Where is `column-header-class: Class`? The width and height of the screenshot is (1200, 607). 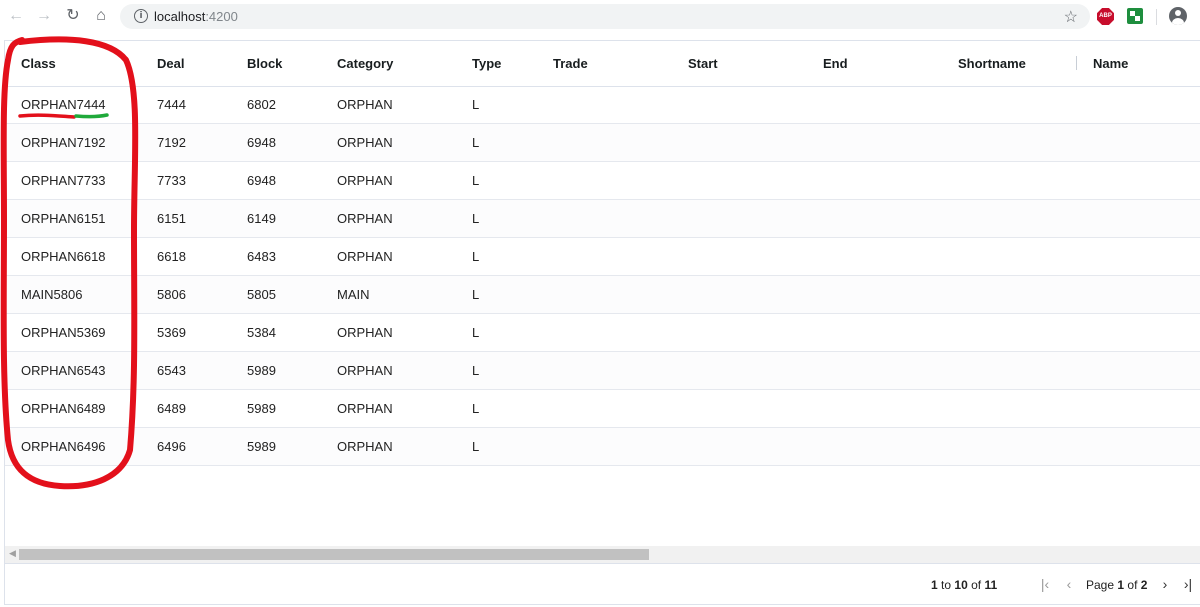
column-header-class: Class is located at coordinates (38, 63).